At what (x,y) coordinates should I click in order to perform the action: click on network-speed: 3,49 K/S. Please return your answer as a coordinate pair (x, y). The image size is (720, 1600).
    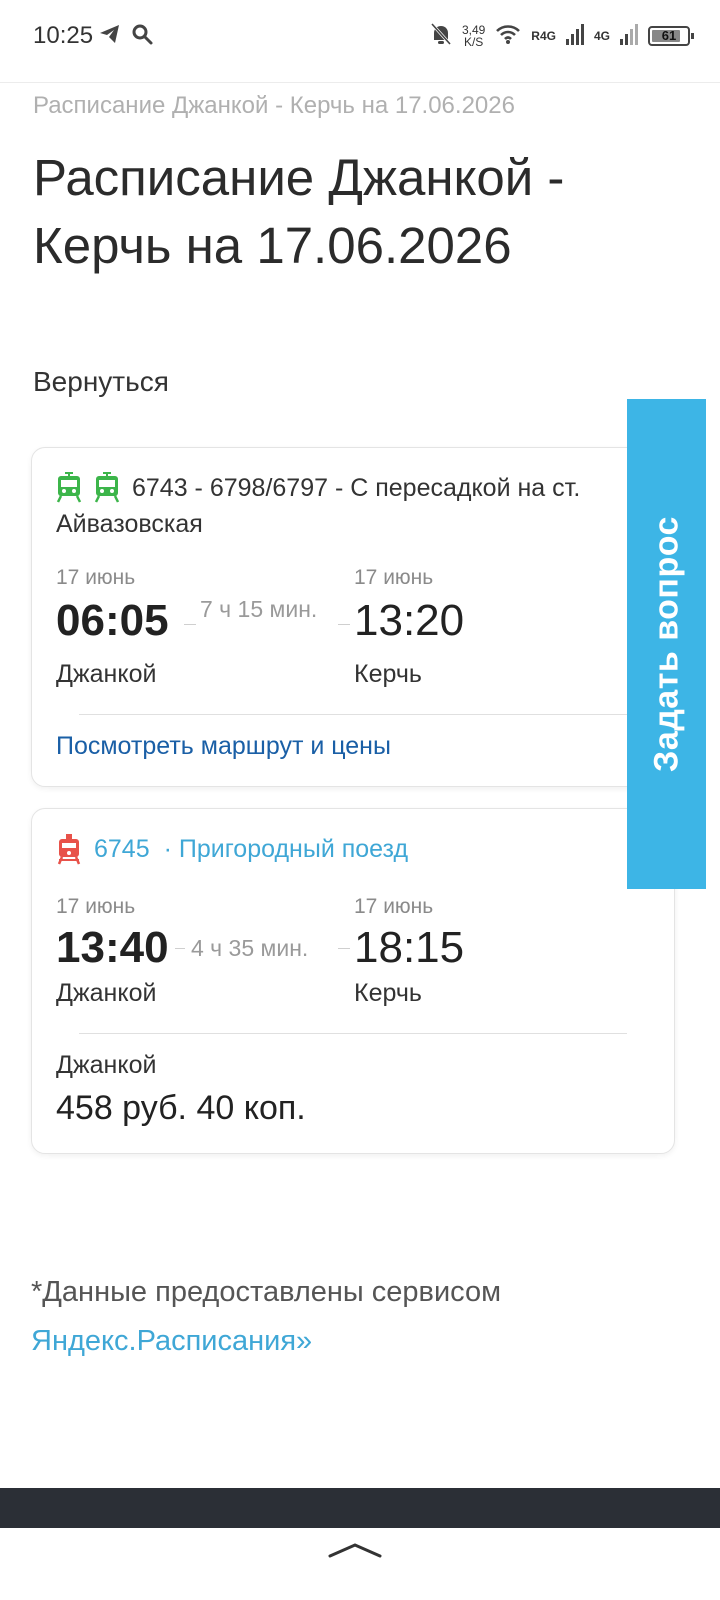
    Looking at the image, I should click on (473, 36).